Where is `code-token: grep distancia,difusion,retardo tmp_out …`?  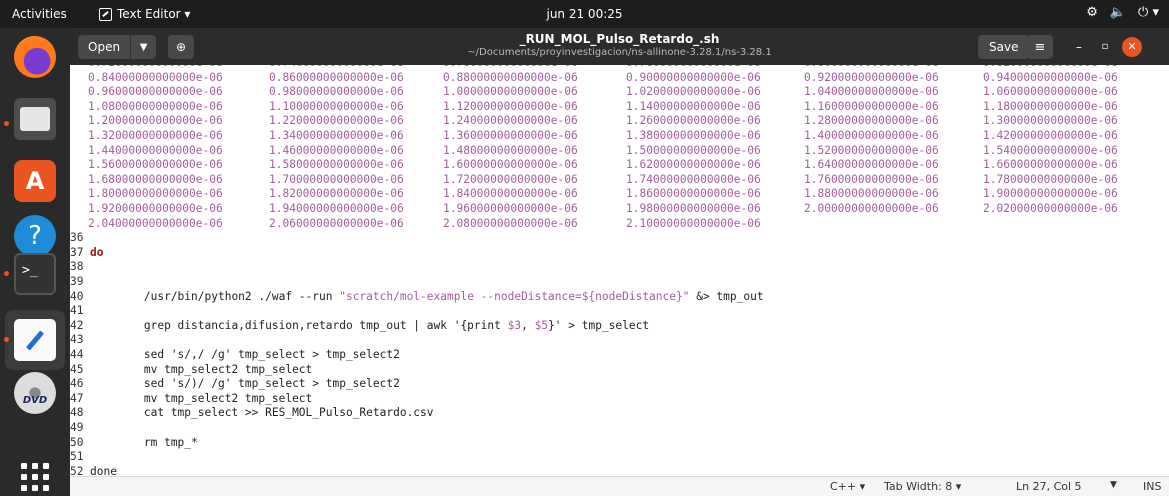
code-token: grep distancia,difusion,retardo tmp_out … is located at coordinates (299, 325).